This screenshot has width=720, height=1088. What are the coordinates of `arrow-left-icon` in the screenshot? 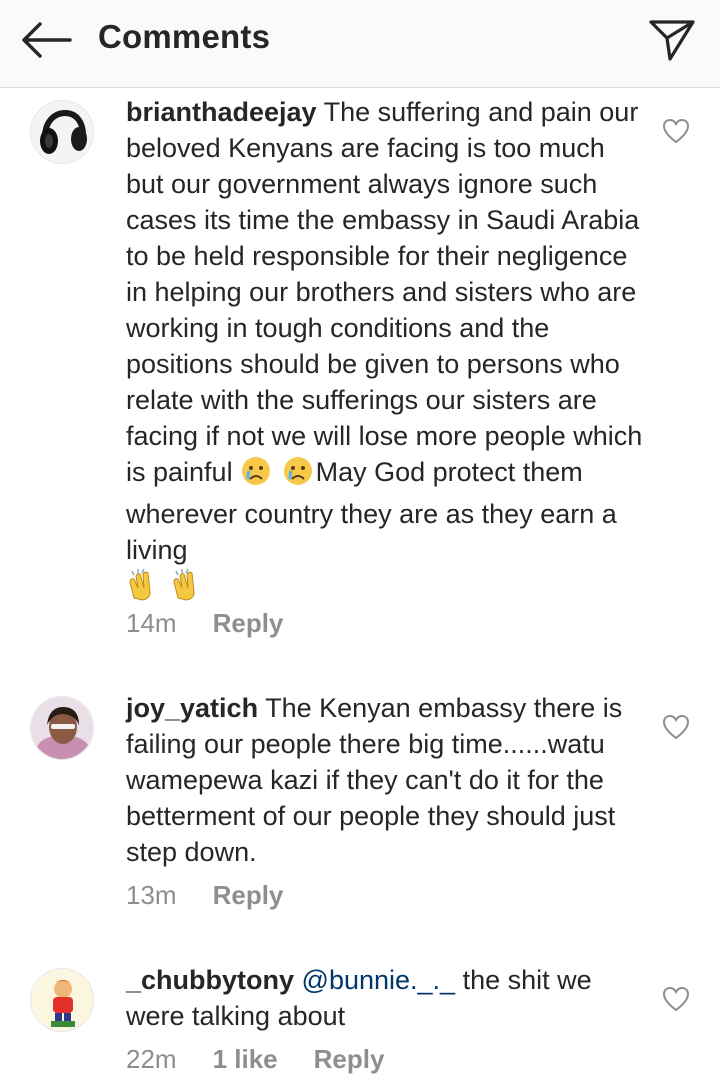 It's located at (47, 40).